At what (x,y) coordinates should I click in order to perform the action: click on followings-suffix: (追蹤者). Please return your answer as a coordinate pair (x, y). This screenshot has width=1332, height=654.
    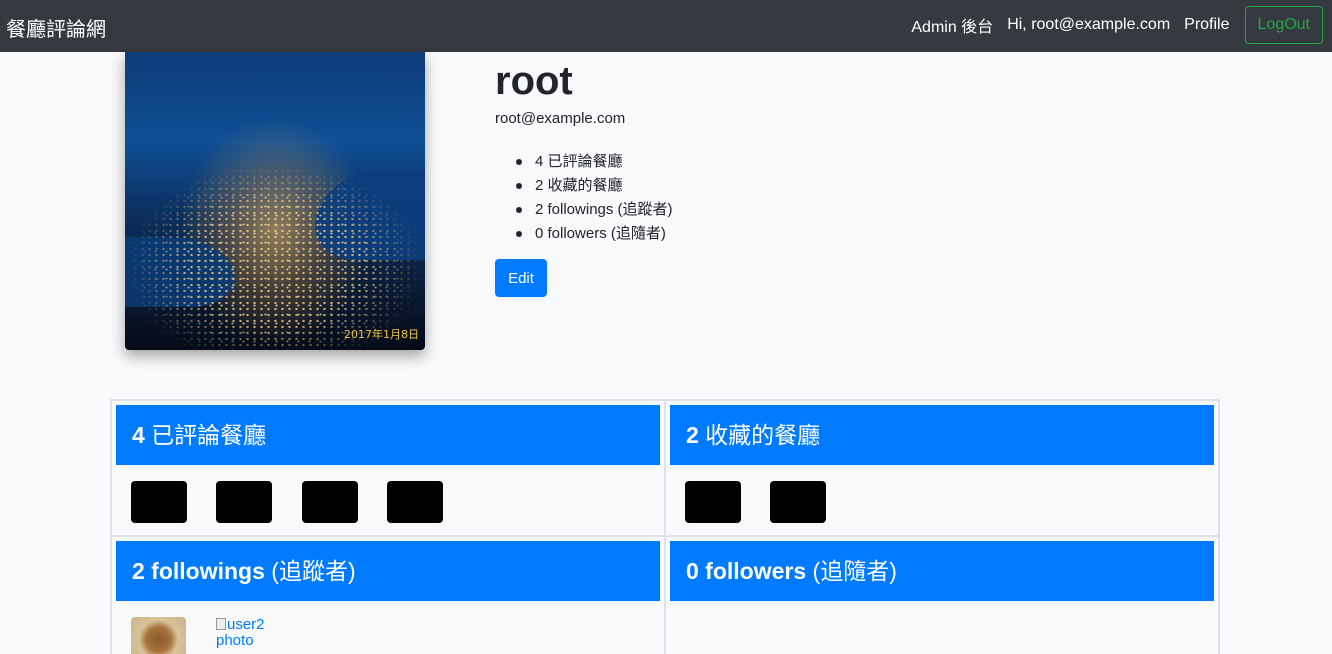
    Looking at the image, I should click on (310, 571).